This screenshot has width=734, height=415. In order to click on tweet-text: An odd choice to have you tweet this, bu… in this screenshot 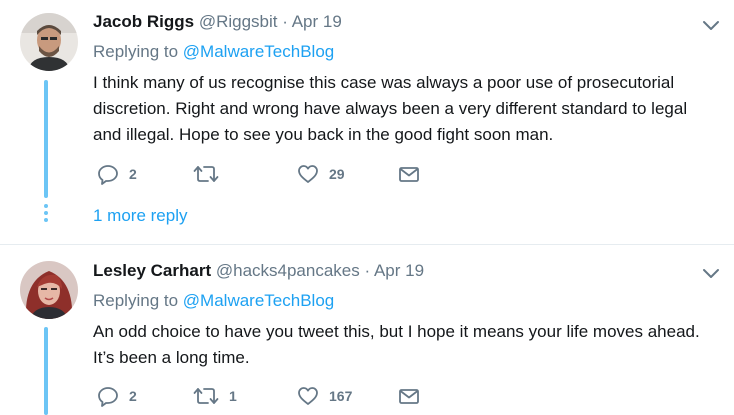, I will do `click(408, 345)`.